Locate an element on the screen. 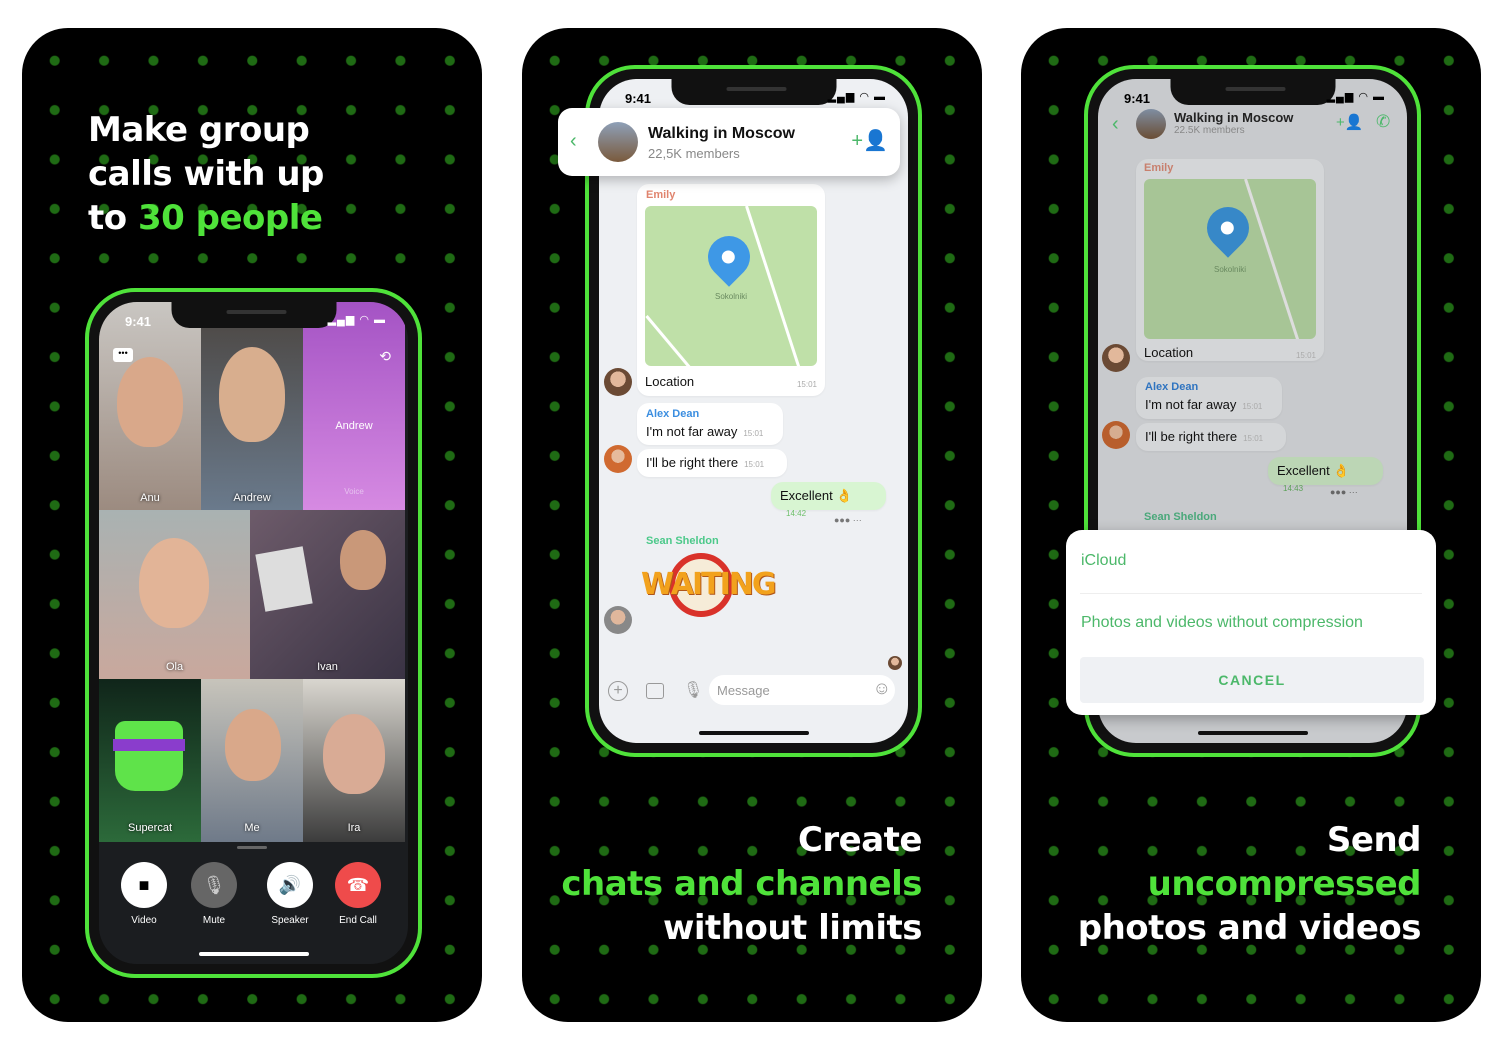  participant-name: Me is located at coordinates (252, 828).